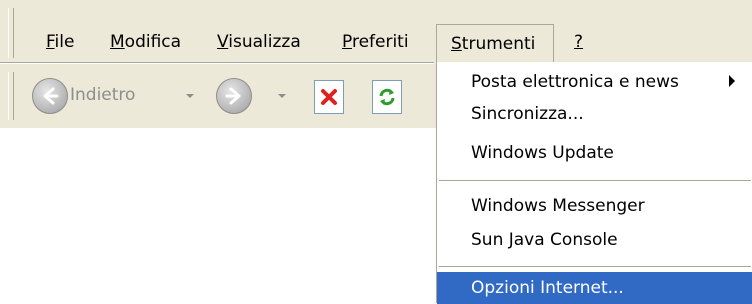  I want to click on submenu-arrow-icon, so click(732, 81).